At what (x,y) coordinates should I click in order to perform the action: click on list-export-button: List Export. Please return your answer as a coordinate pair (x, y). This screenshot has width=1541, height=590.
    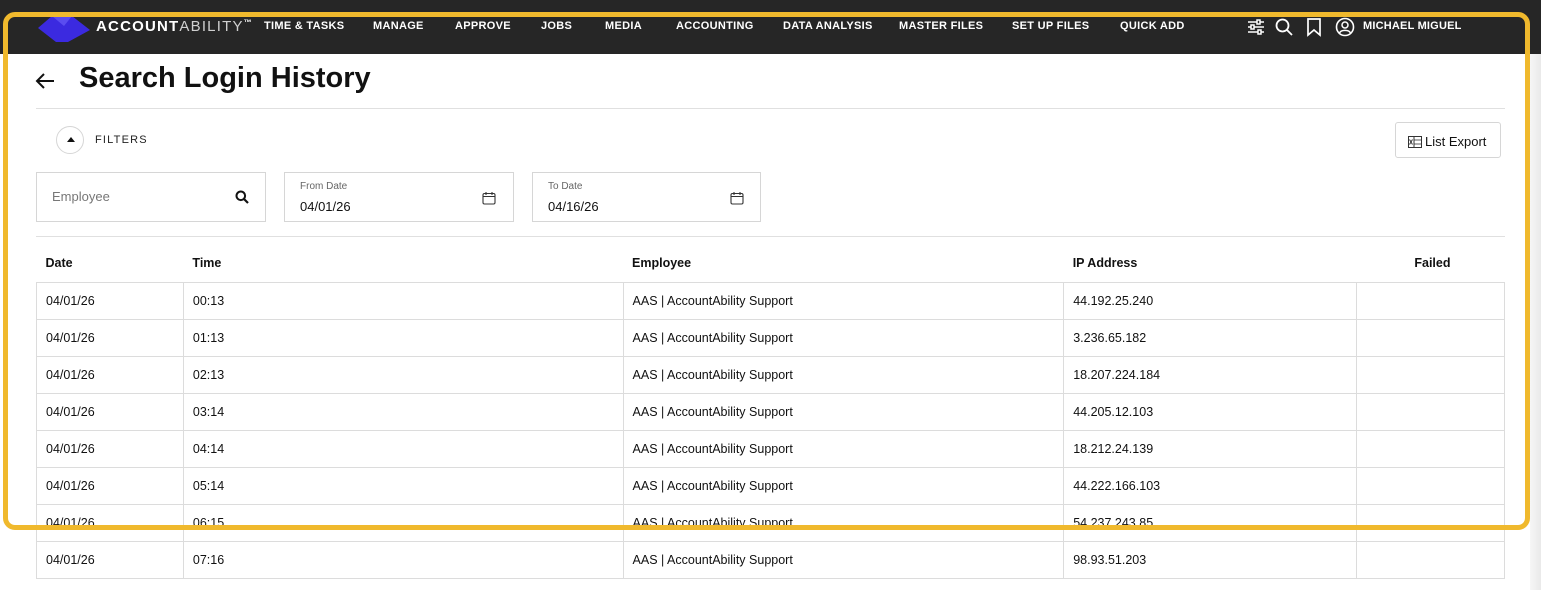
    Looking at the image, I should click on (1448, 140).